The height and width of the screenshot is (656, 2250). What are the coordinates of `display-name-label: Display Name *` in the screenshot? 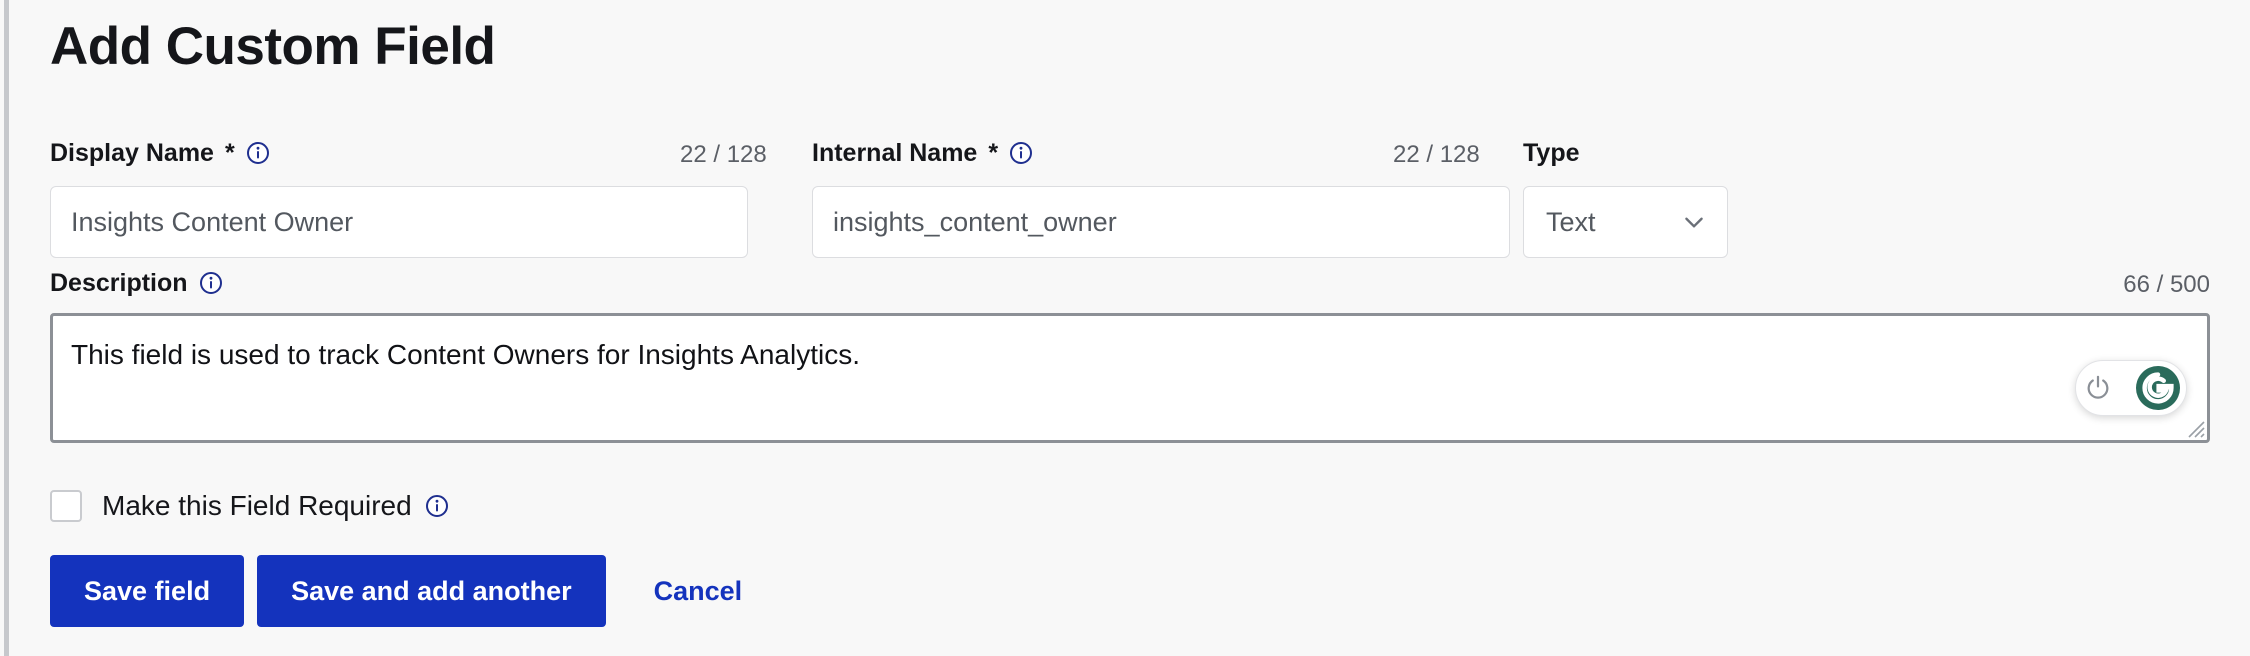 It's located at (160, 153).